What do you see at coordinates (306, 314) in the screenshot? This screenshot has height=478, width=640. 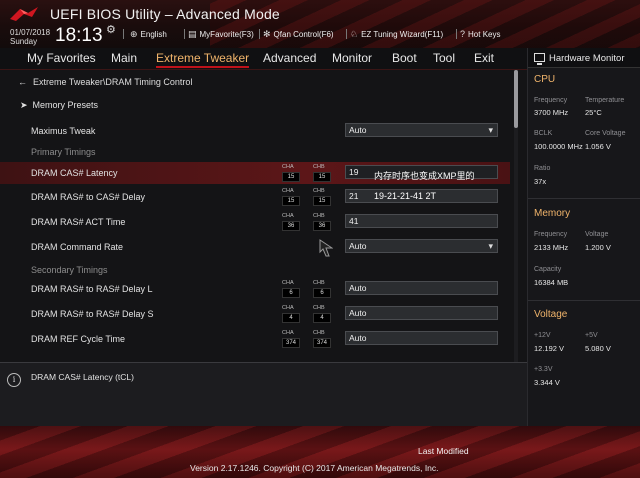 I see `channel-values: CHA CHB 4 4` at bounding box center [306, 314].